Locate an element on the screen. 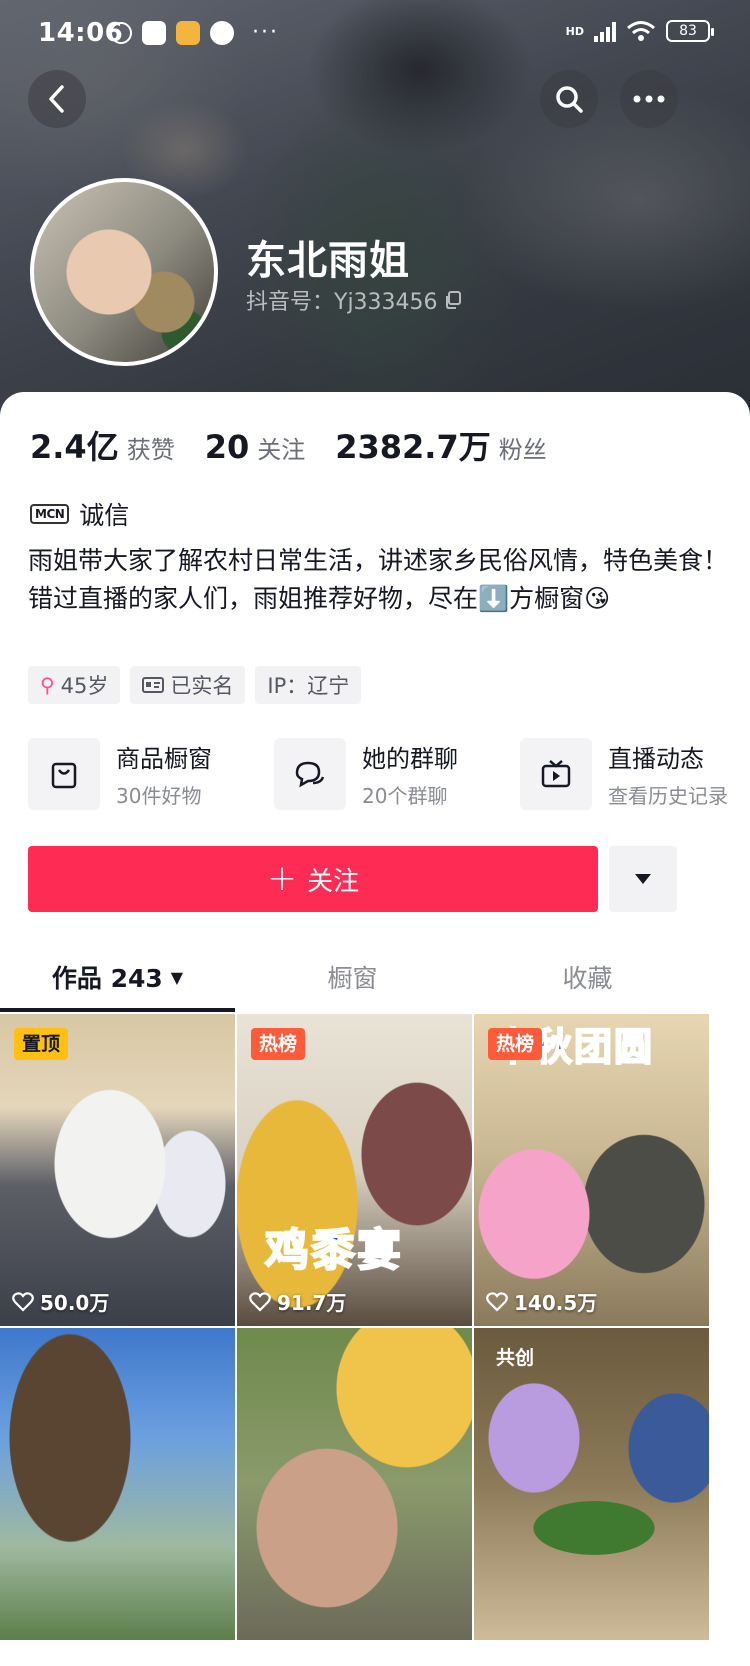 The image size is (750, 1666). feature-title: 商品橱窗 is located at coordinates (164, 759).